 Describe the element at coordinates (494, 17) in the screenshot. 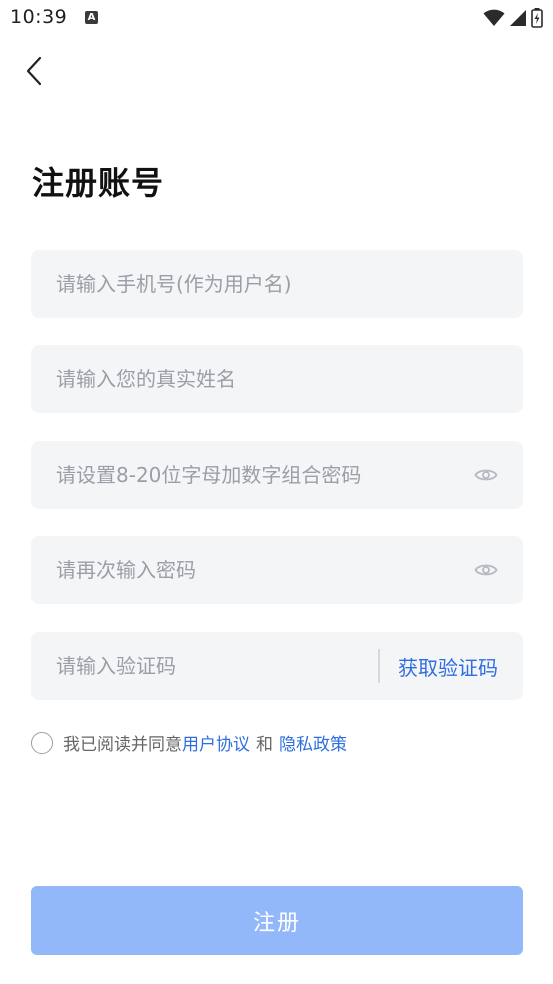

I see `wifi-icon` at that location.